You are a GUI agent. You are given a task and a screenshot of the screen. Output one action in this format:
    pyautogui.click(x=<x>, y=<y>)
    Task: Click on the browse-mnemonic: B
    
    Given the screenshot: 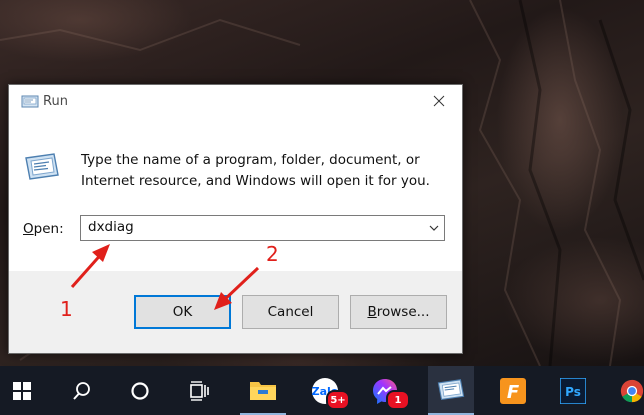 What is the action you would take?
    pyautogui.click(x=372, y=312)
    